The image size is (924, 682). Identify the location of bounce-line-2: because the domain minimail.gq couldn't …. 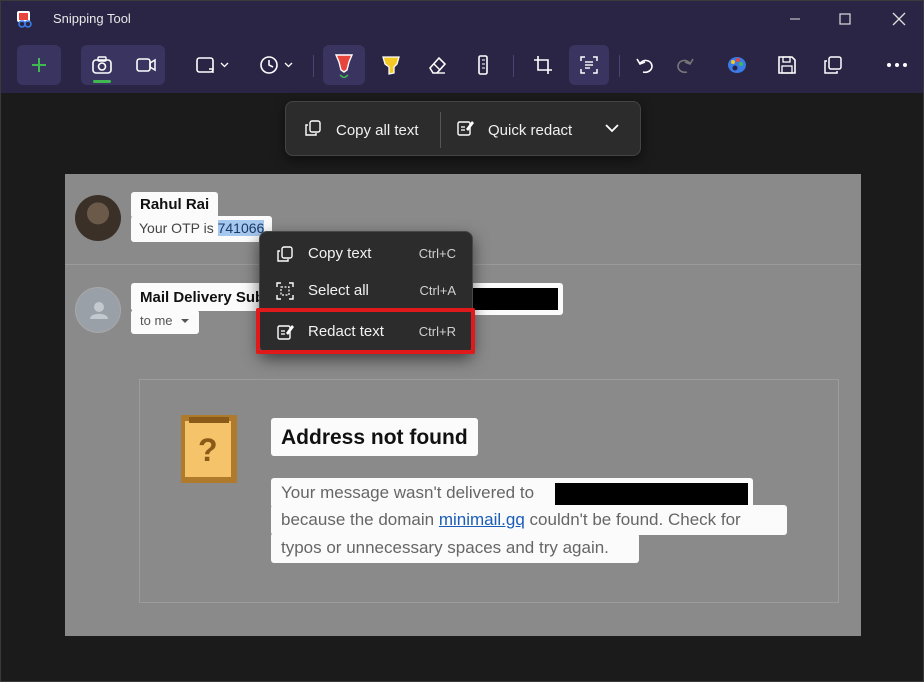
(529, 520).